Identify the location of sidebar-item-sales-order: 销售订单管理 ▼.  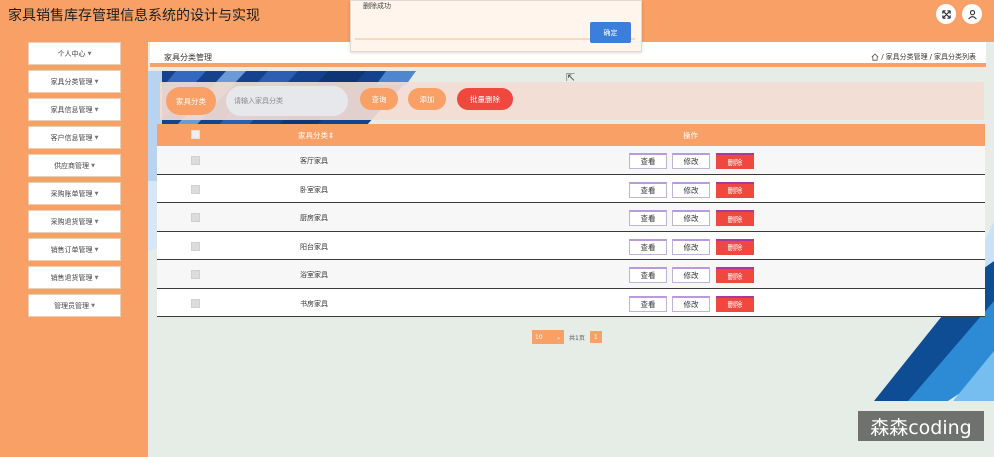
(74, 249).